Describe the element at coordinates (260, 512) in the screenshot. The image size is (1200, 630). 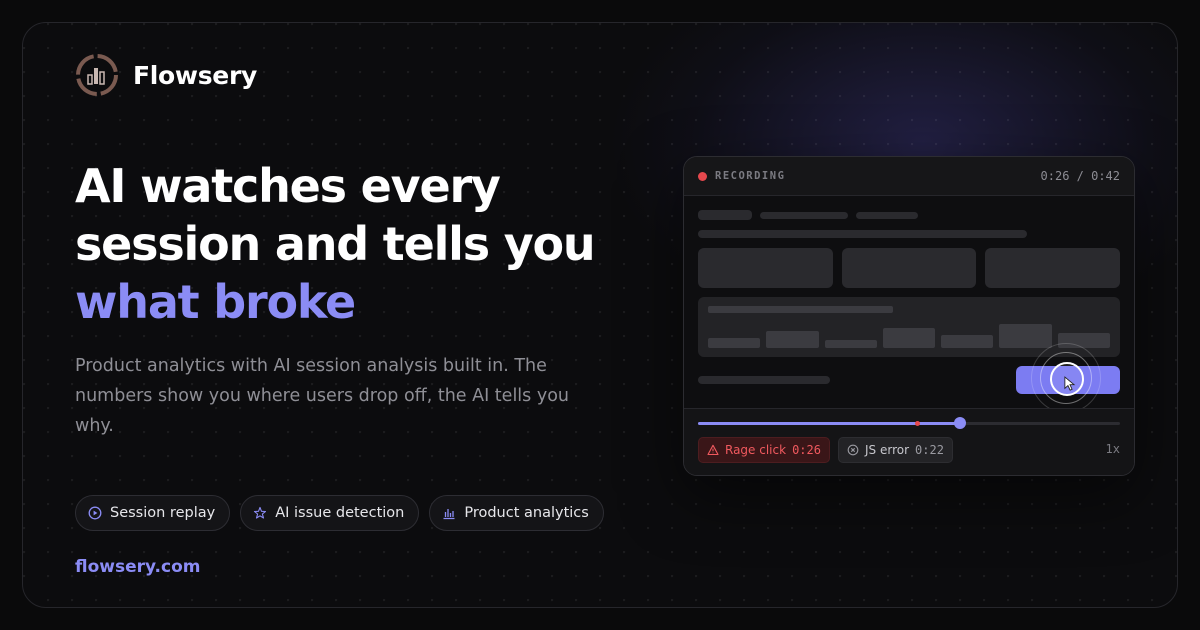
I see `sparkle-star-icon` at that location.